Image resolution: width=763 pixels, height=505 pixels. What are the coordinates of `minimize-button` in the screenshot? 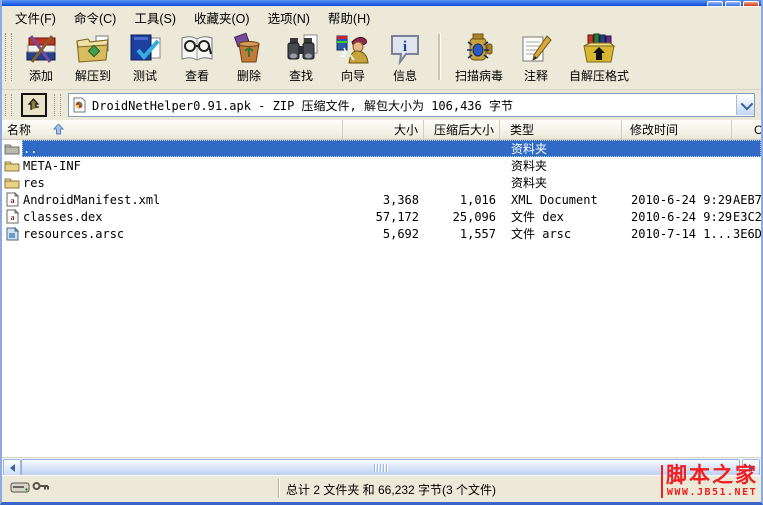 It's located at (715, 4).